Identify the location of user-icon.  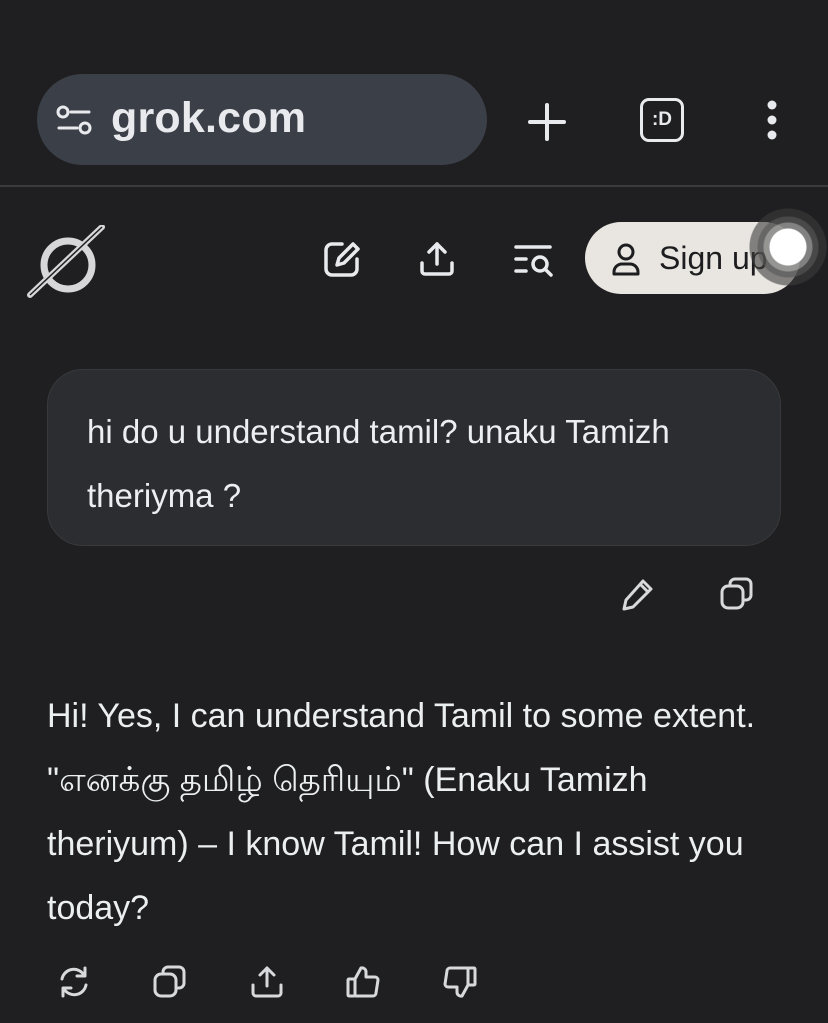
(626, 259).